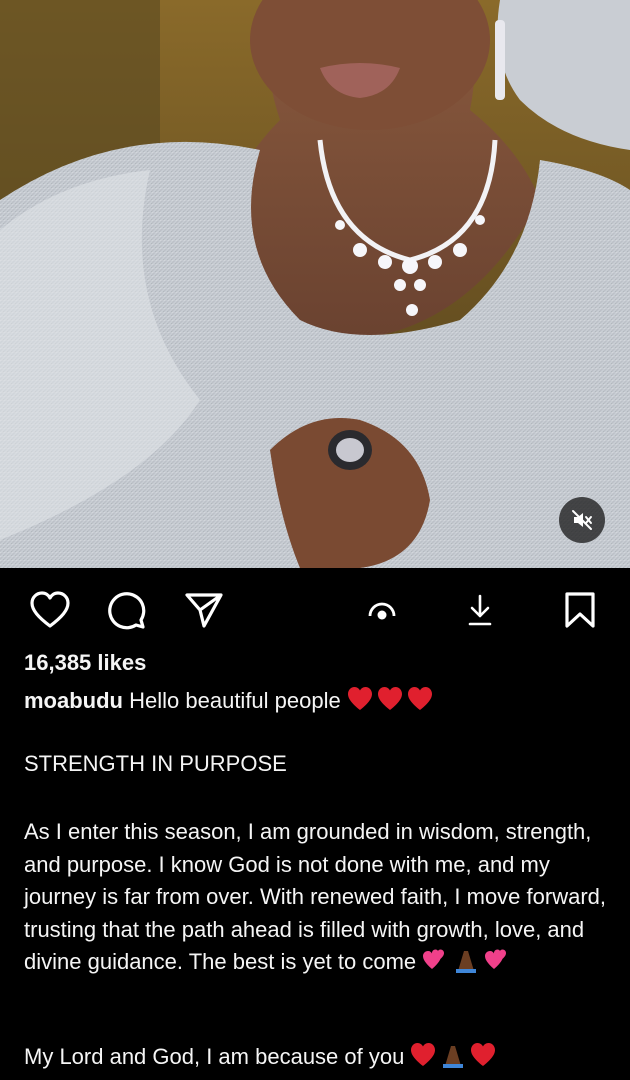  Describe the element at coordinates (389, 698) in the screenshot. I see `red-hearts-icon` at that location.